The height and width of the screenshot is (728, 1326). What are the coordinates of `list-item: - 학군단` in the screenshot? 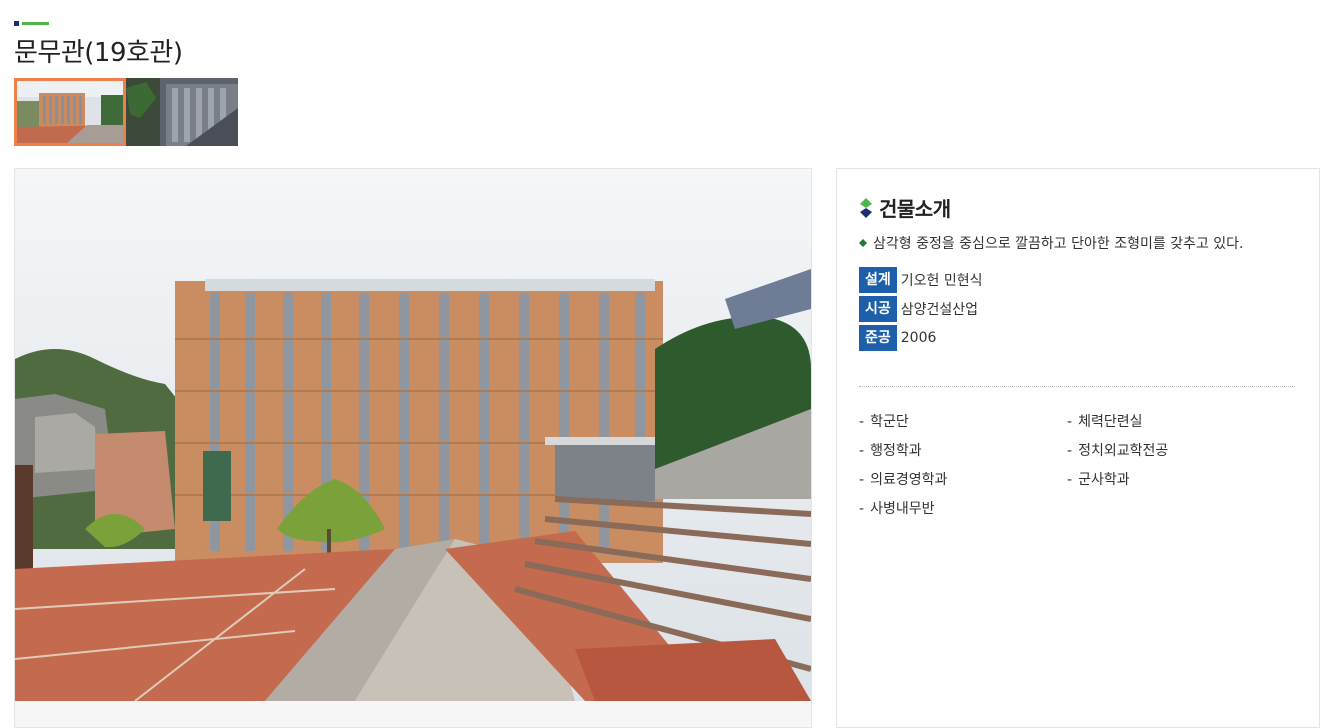 It's located at (884, 422).